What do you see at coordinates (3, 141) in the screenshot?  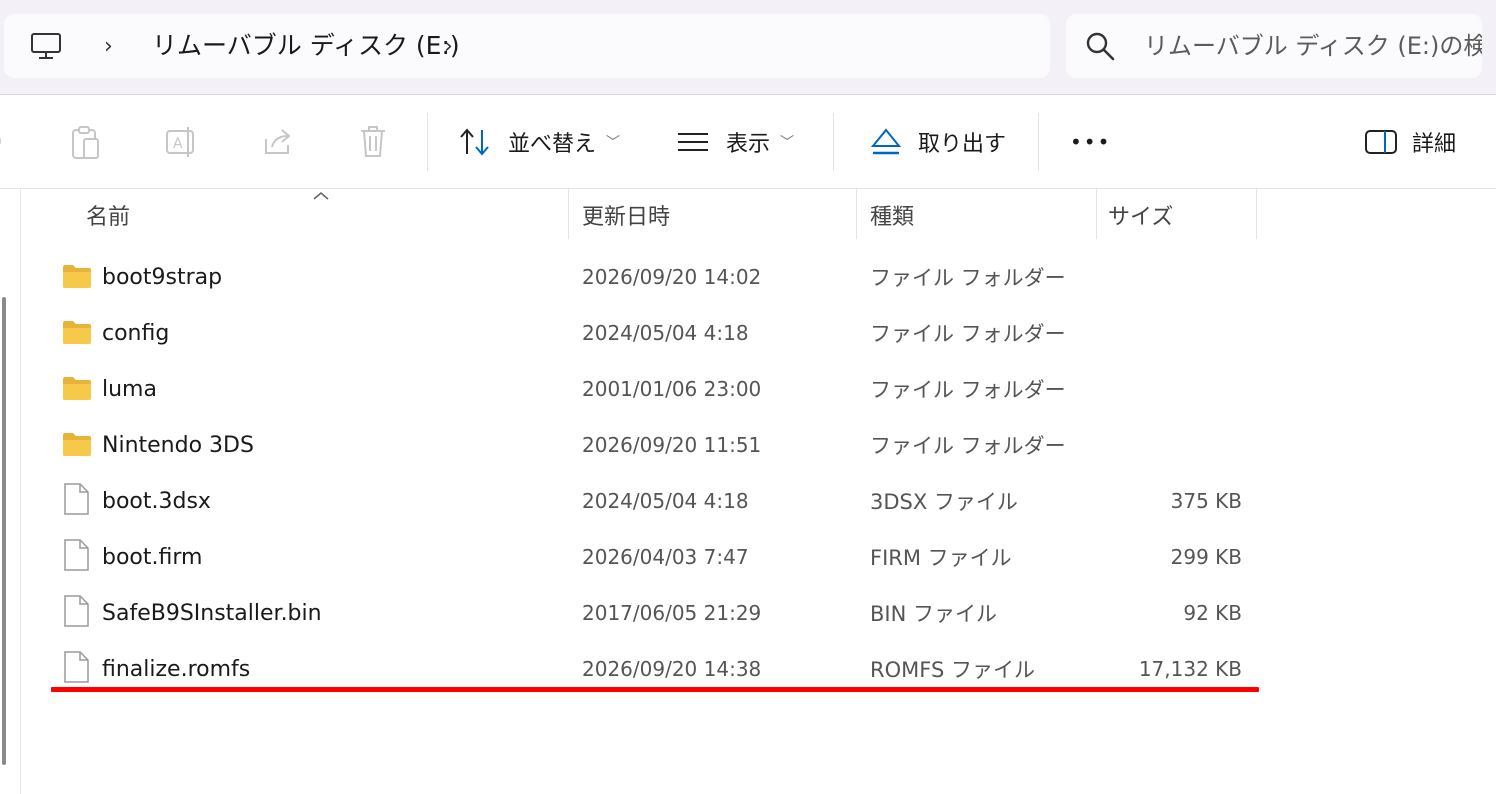 I see `cut-icon` at bounding box center [3, 141].